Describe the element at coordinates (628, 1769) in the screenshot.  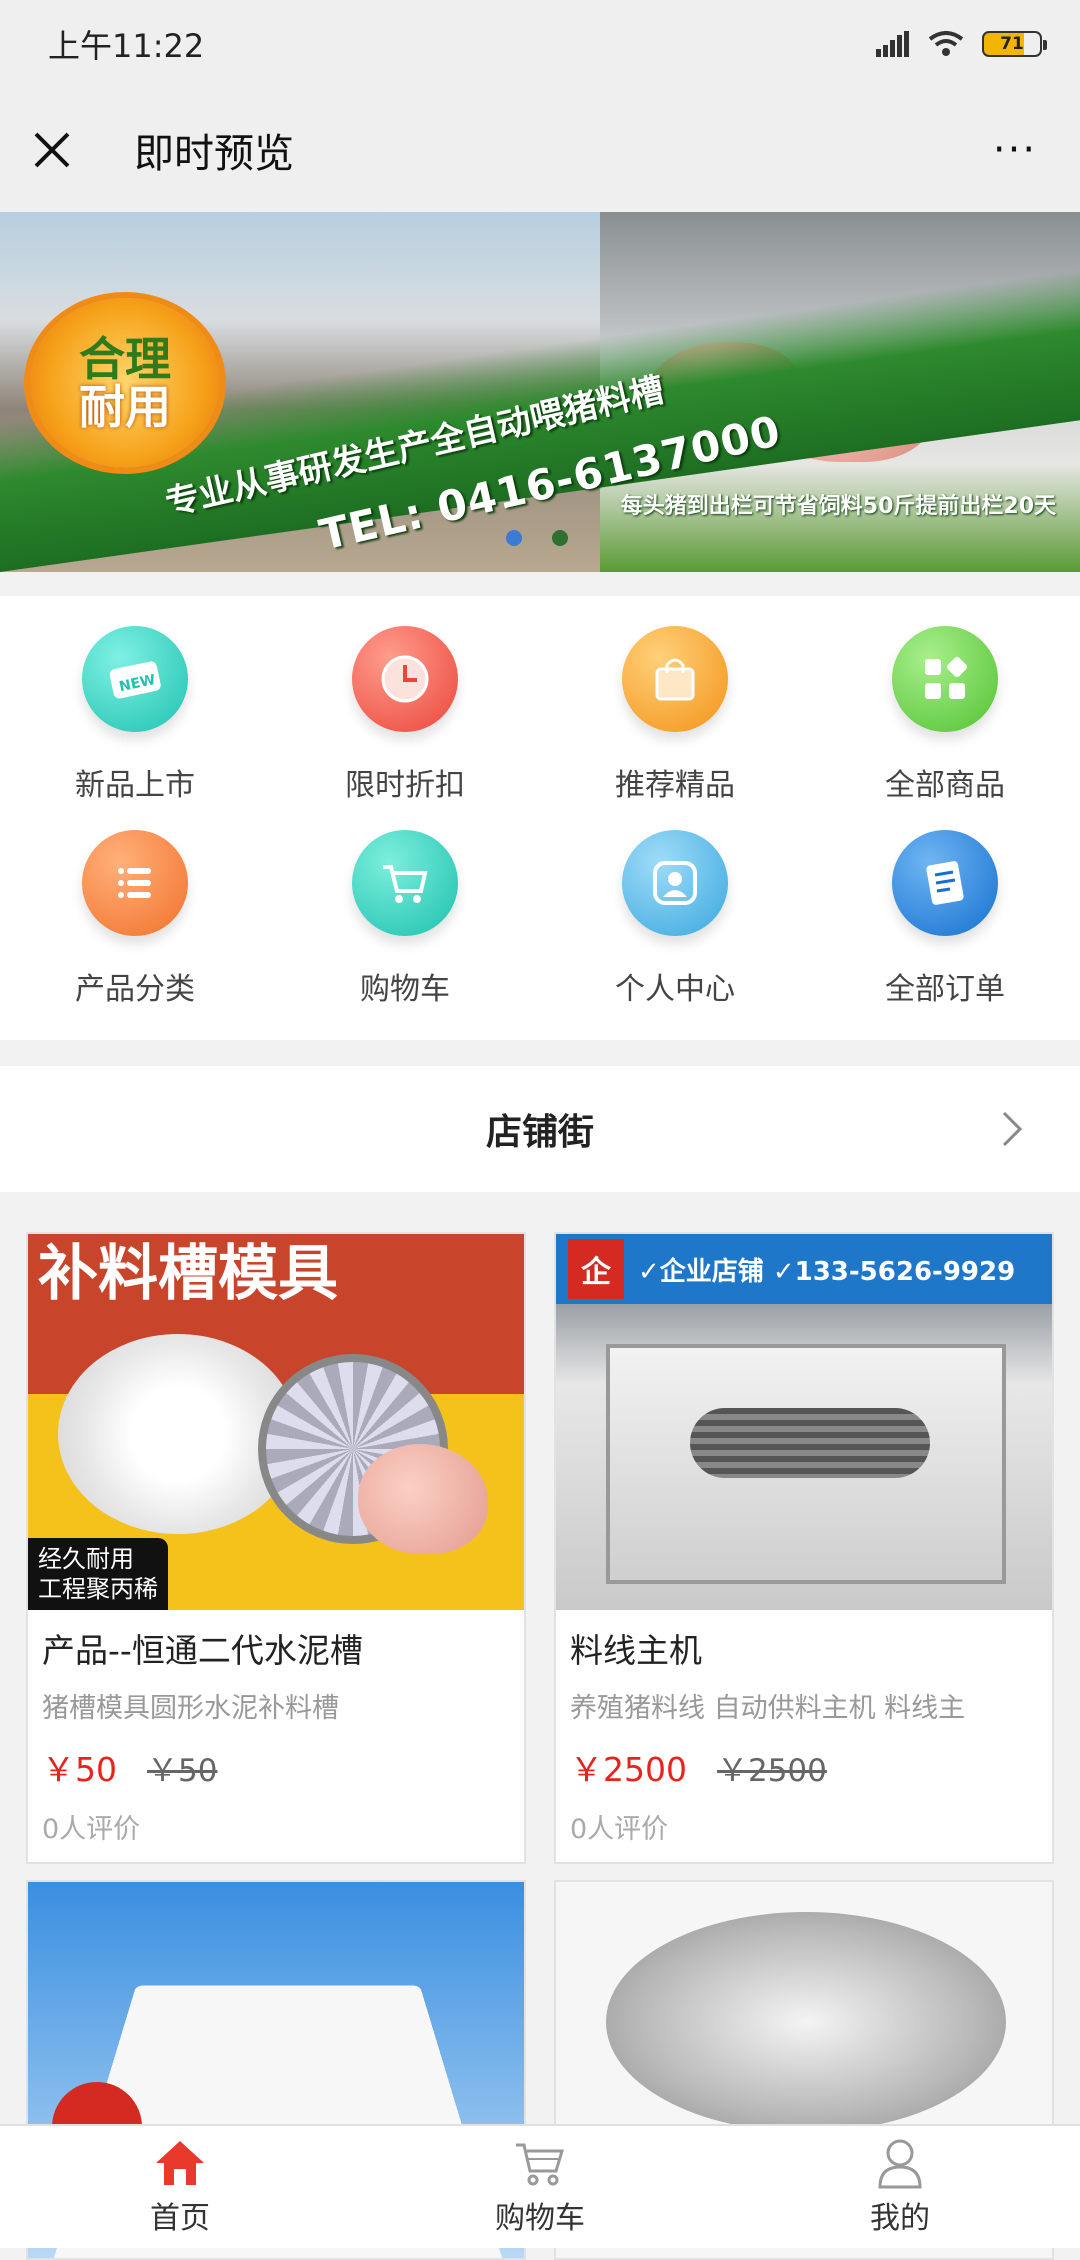
I see `product-price: ￥2500` at that location.